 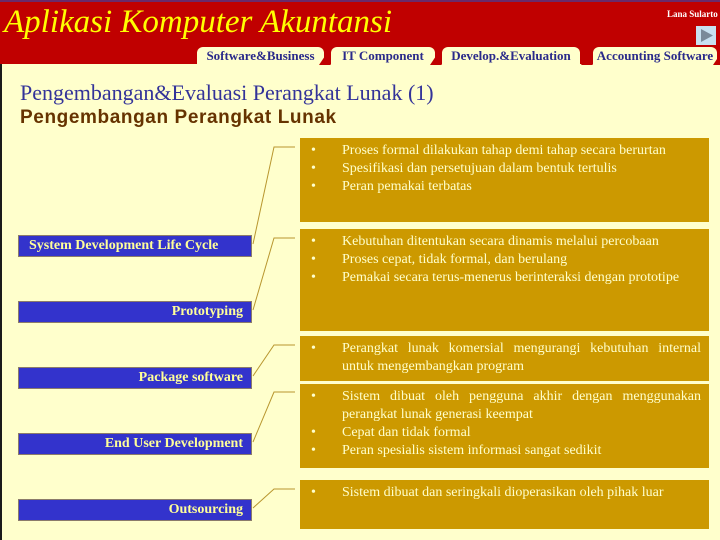 I want to click on method-label-text: End User Development, so click(x=173, y=443).